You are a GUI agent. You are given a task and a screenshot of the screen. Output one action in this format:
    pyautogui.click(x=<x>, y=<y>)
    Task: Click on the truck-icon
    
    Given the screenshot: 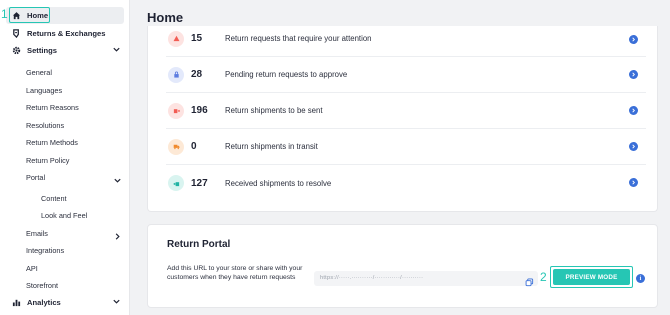 What is the action you would take?
    pyautogui.click(x=176, y=146)
    